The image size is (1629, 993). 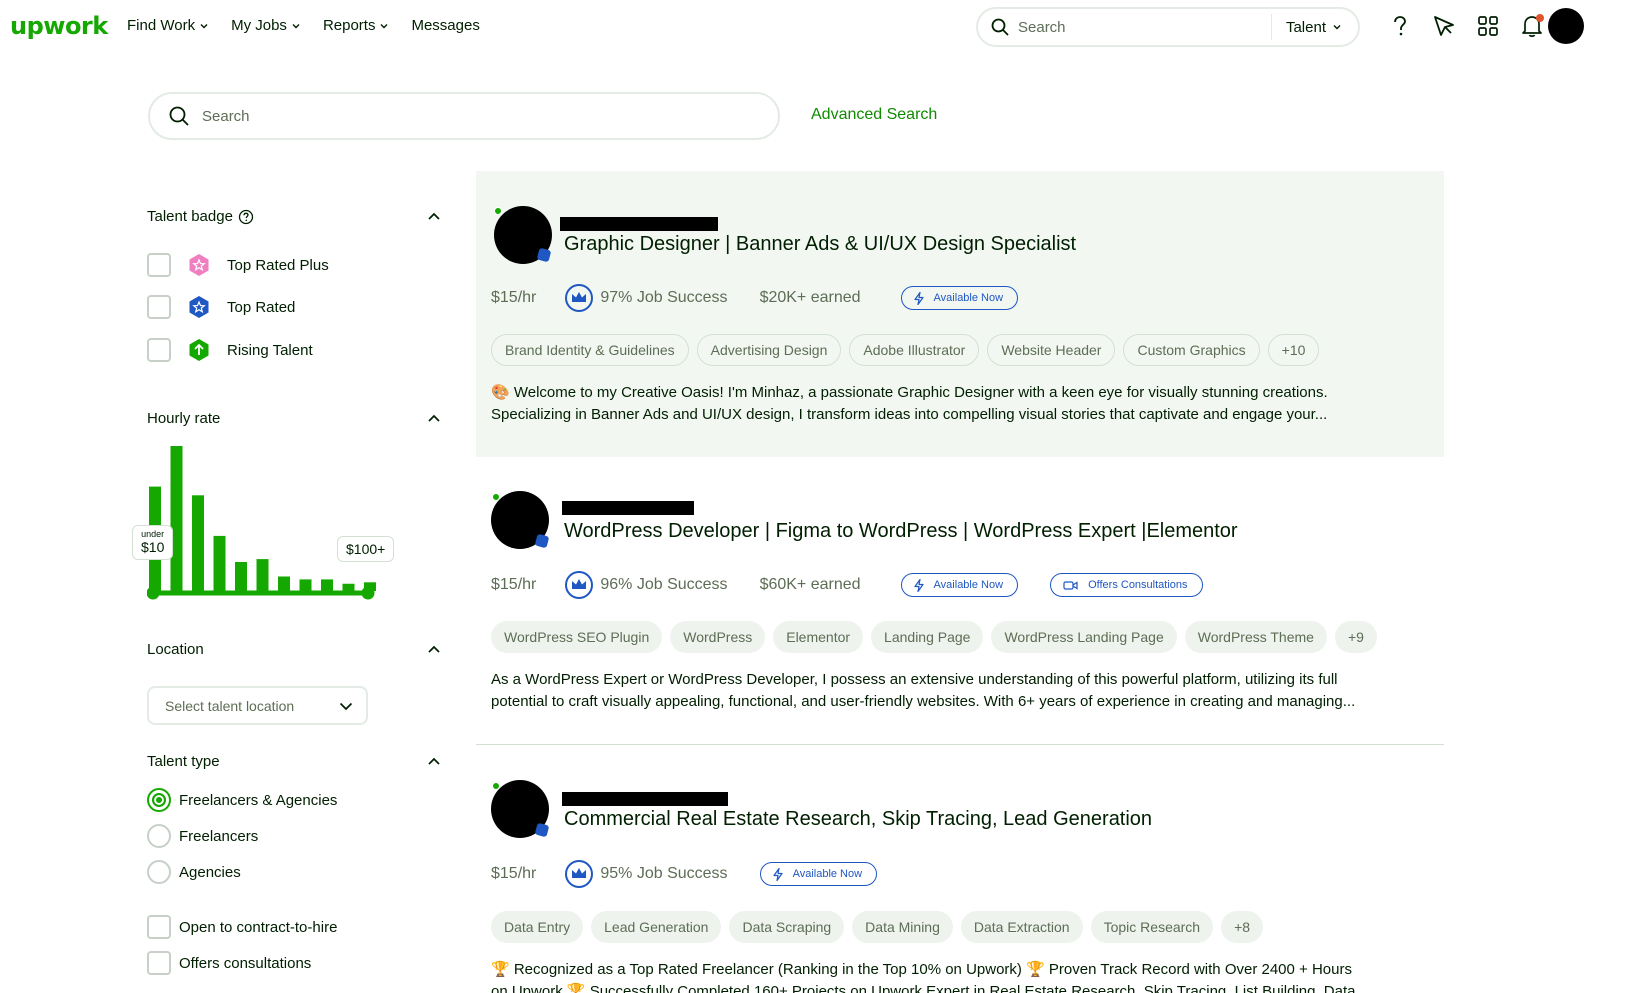 What do you see at coordinates (579, 585) in the screenshot?
I see `job-success-crown-icon` at bounding box center [579, 585].